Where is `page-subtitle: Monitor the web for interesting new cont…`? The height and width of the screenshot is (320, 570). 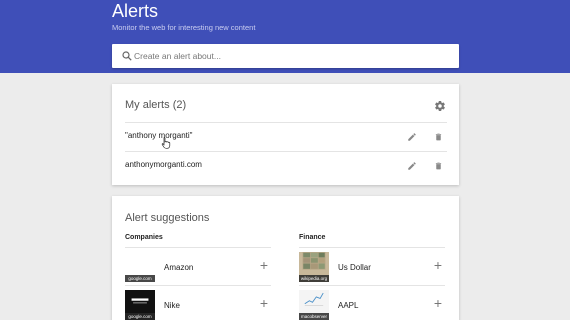 page-subtitle: Monitor the web for interesting new cont… is located at coordinates (184, 27).